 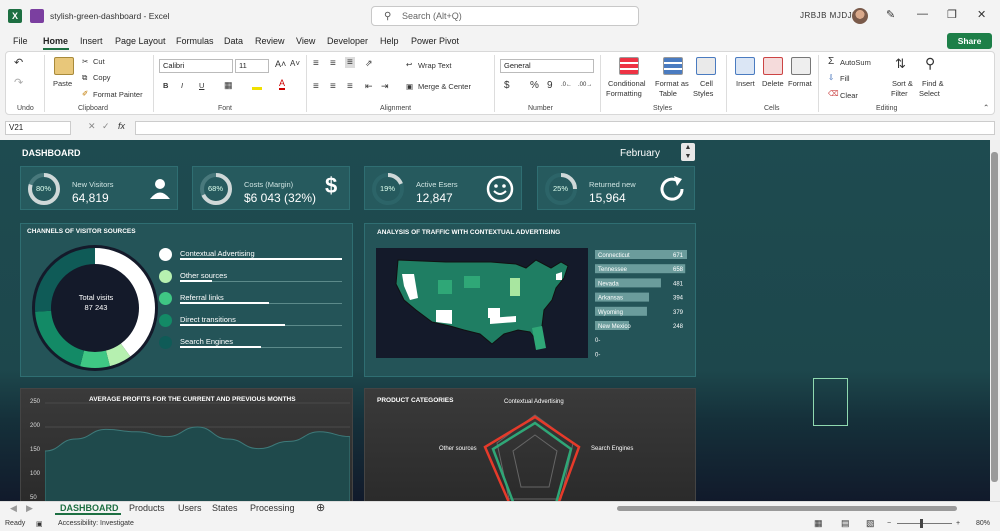 What do you see at coordinates (196, 66) in the screenshot?
I see `font-family-select: Calibri` at bounding box center [196, 66].